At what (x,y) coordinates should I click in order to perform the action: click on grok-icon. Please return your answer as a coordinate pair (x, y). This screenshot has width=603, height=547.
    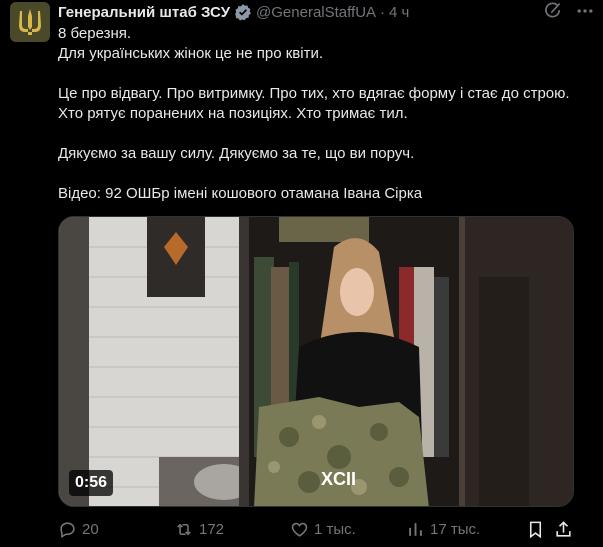
    Looking at the image, I should click on (553, 11).